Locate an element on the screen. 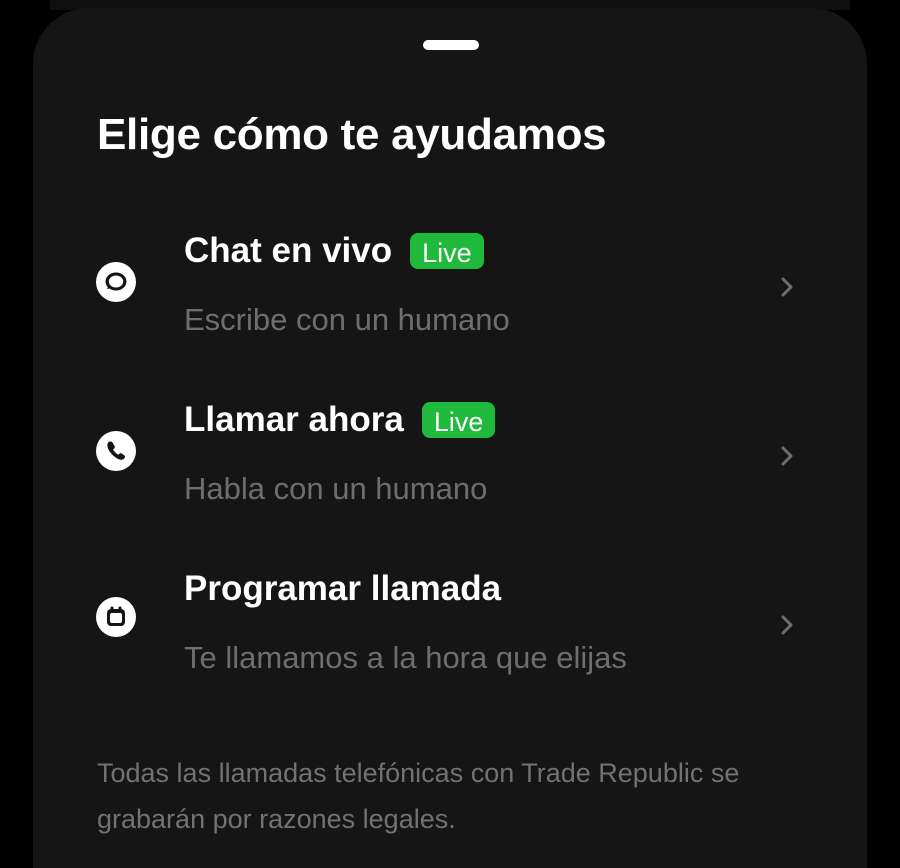  option-call-now-title-row: Llamar ahora Live is located at coordinates (340, 420).